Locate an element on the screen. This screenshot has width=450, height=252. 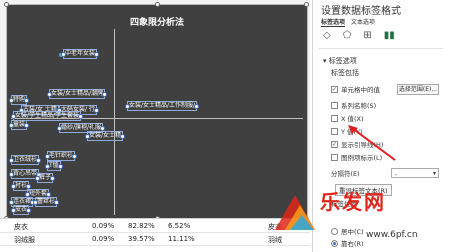
option-leader-lines: ✓ 显示引导线(H) is located at coordinates (357, 144).